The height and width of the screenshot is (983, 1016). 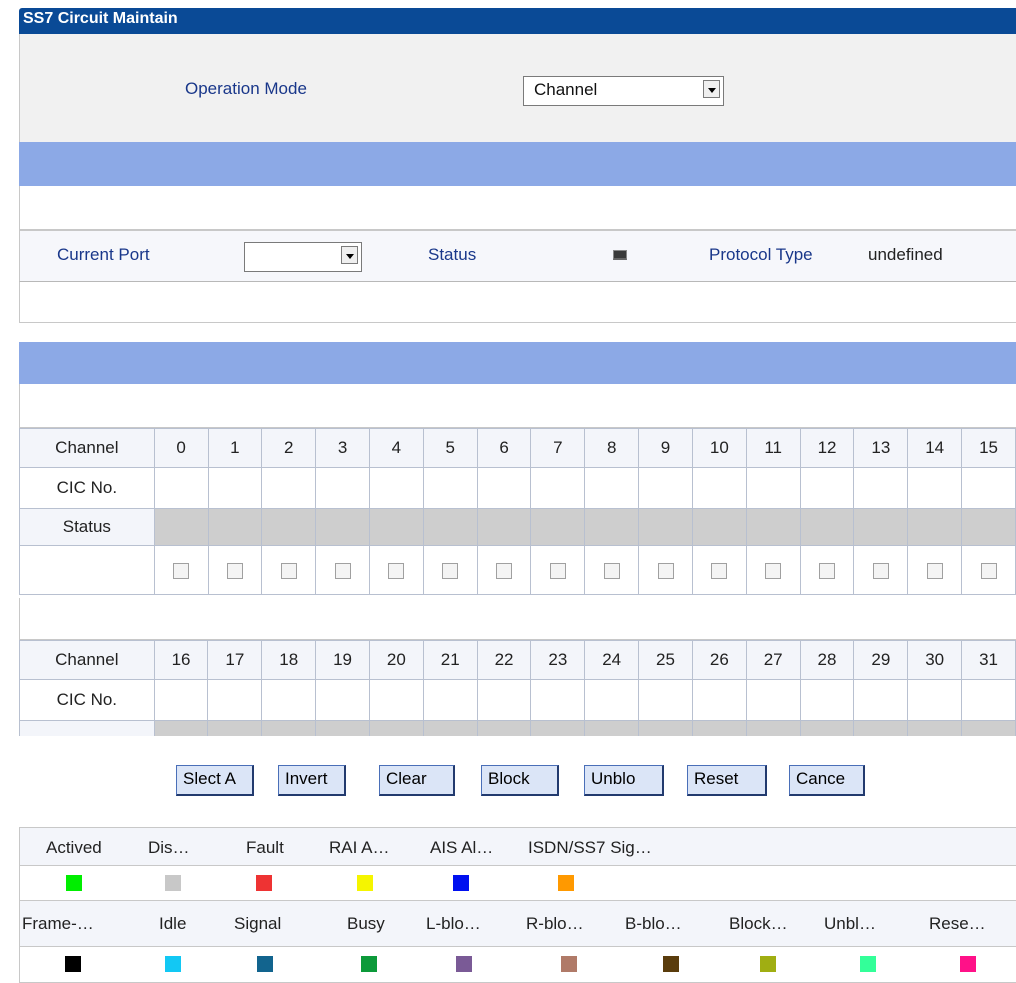 What do you see at coordinates (342, 448) in the screenshot?
I see `channel-number: 3` at bounding box center [342, 448].